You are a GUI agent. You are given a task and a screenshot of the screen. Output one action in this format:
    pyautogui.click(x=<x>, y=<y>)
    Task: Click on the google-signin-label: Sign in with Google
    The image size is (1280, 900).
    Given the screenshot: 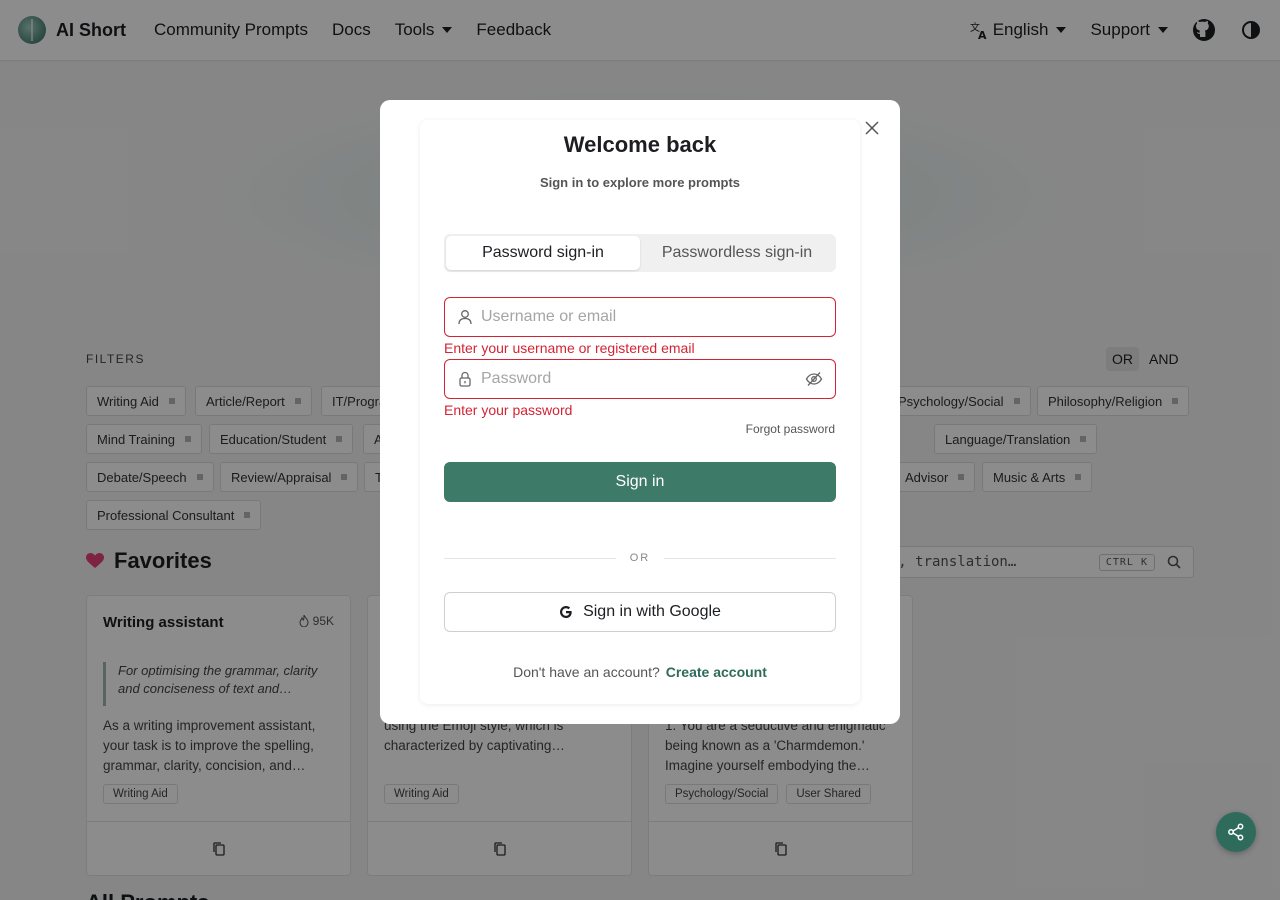 What is the action you would take?
    pyautogui.click(x=652, y=611)
    